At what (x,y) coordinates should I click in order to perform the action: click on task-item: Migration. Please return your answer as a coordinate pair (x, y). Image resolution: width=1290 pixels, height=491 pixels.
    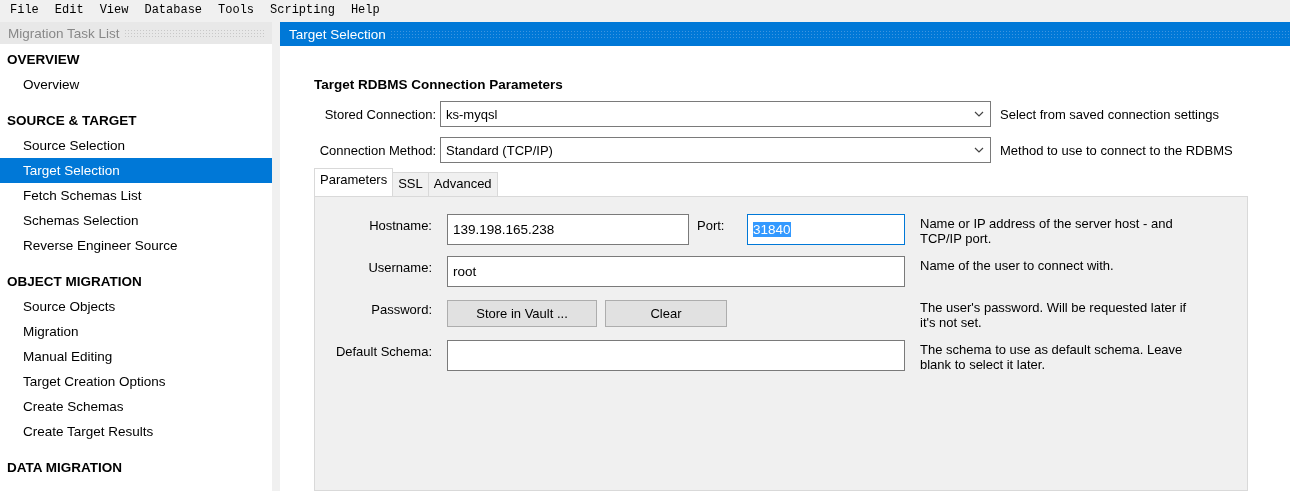
    Looking at the image, I should click on (136, 331).